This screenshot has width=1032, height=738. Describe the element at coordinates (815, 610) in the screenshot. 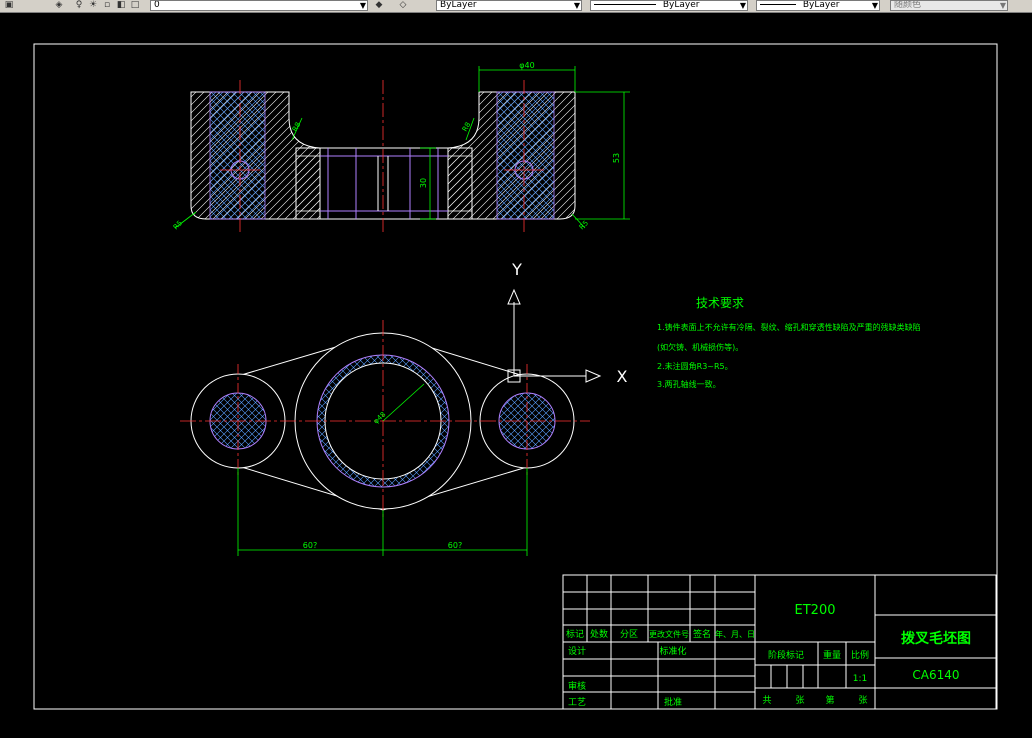

I see `title-block-code: ET200` at that location.